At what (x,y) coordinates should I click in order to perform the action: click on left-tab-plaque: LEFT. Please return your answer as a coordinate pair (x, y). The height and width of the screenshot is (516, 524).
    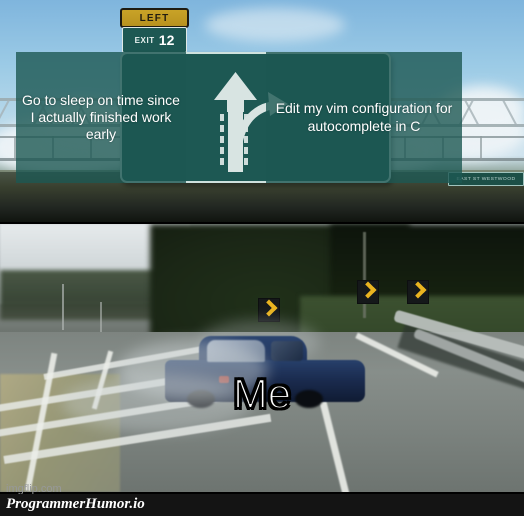
    Looking at the image, I should click on (154, 18).